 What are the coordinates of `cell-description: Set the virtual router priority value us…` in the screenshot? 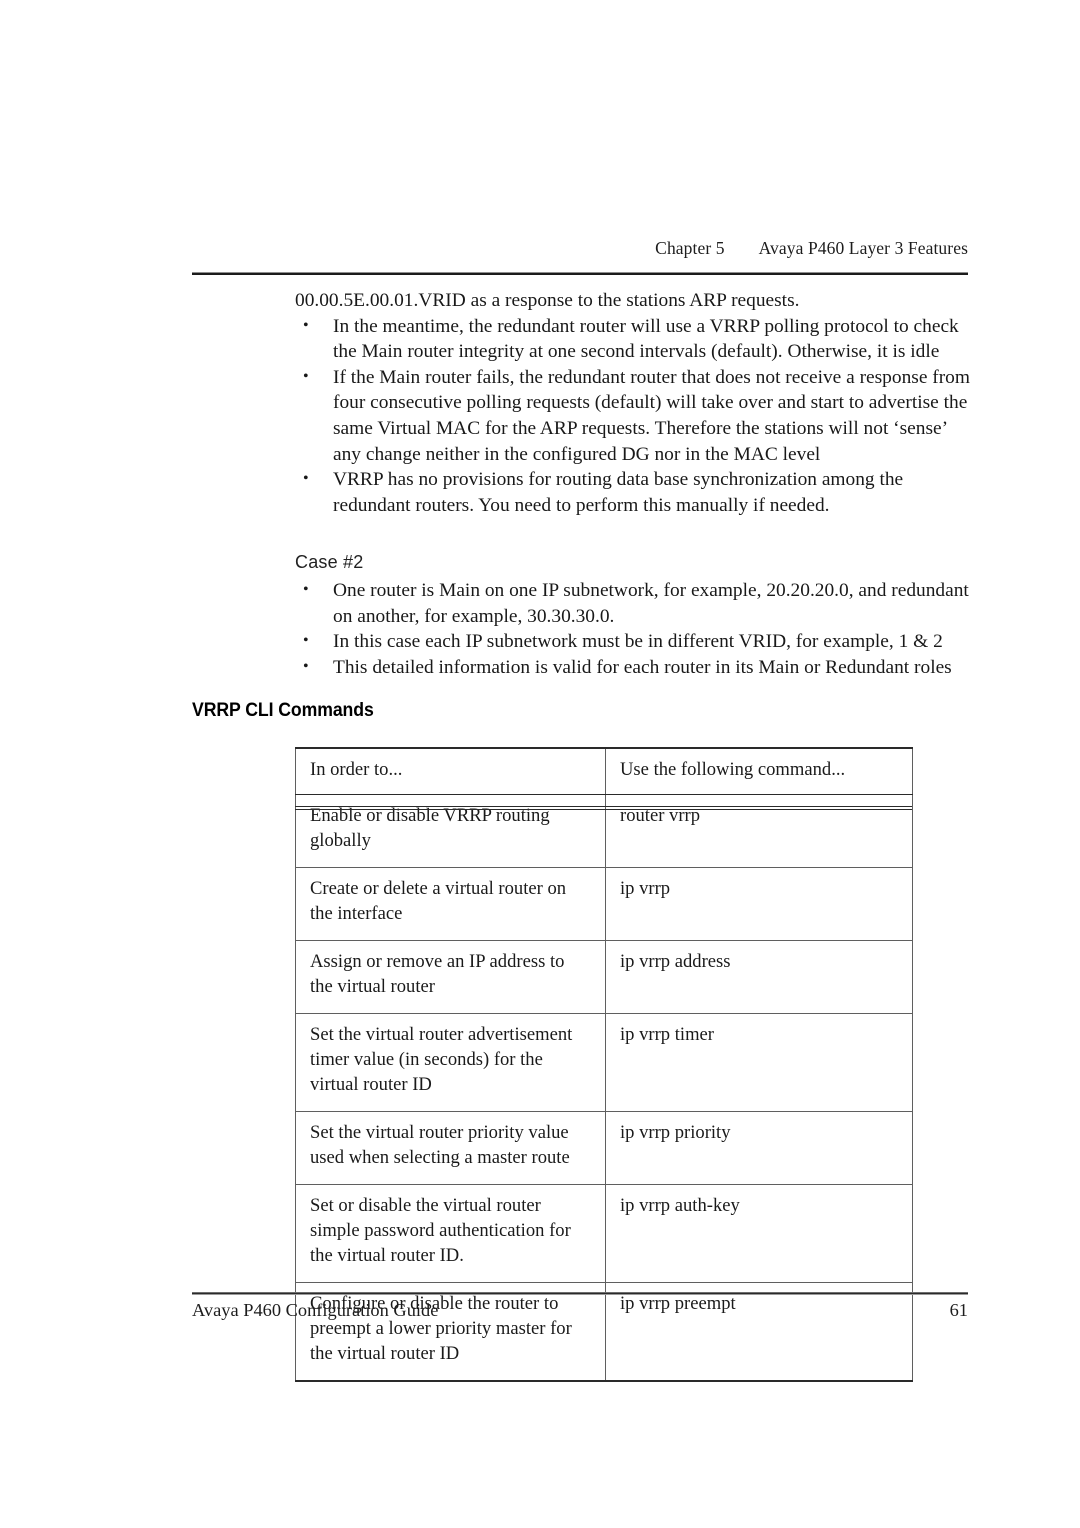 It's located at (450, 1148).